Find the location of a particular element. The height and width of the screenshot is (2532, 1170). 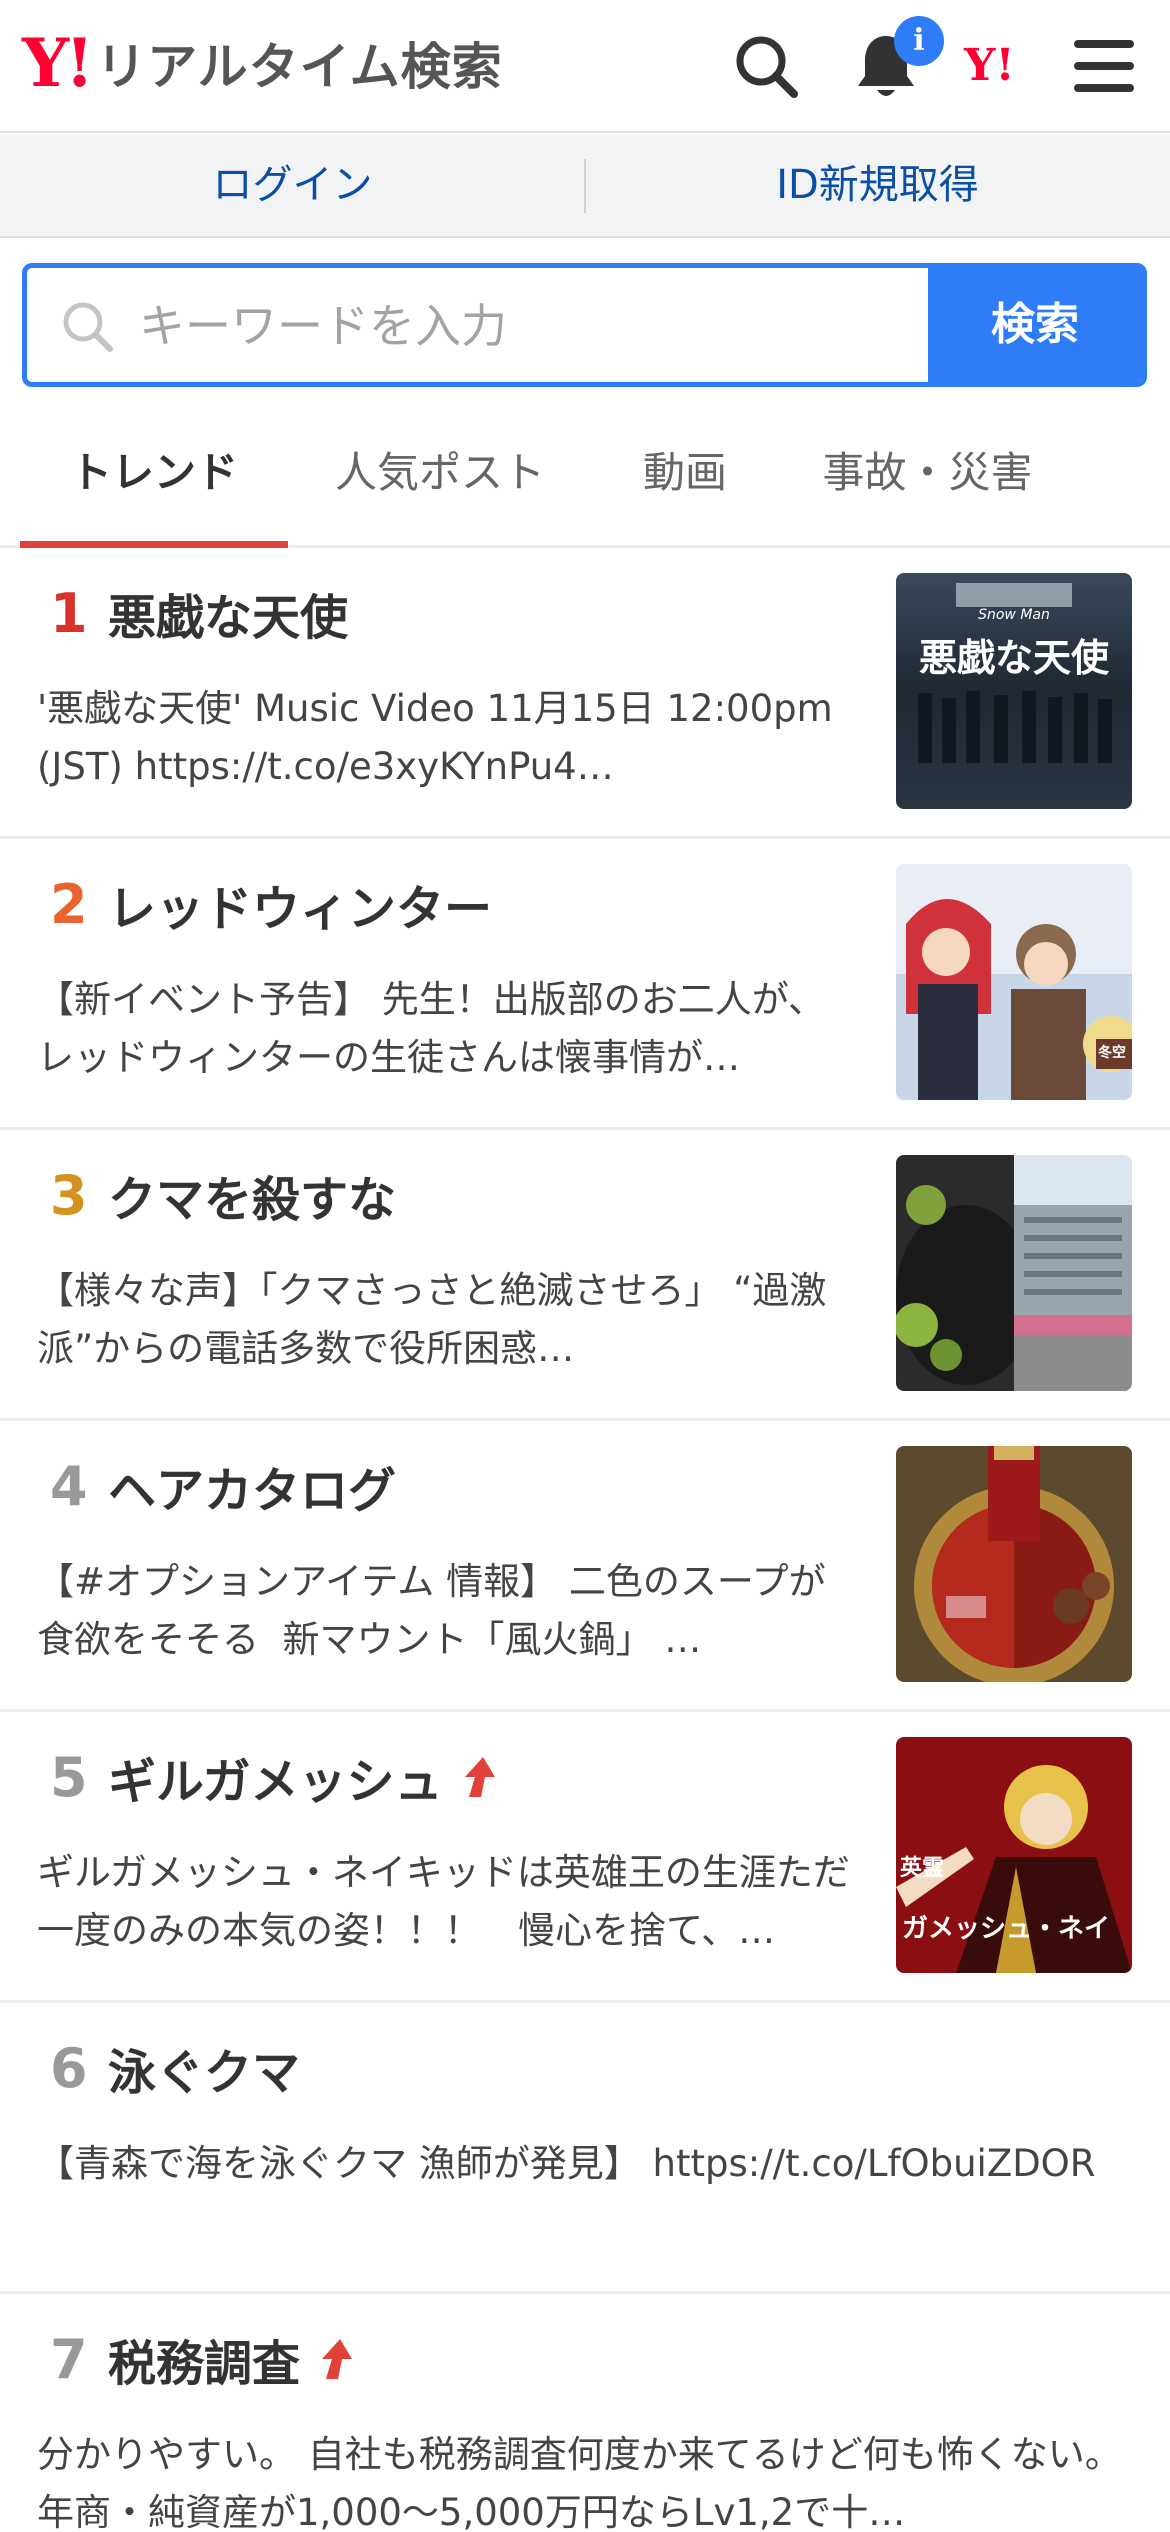

tab-video: 動画 is located at coordinates (685, 480).